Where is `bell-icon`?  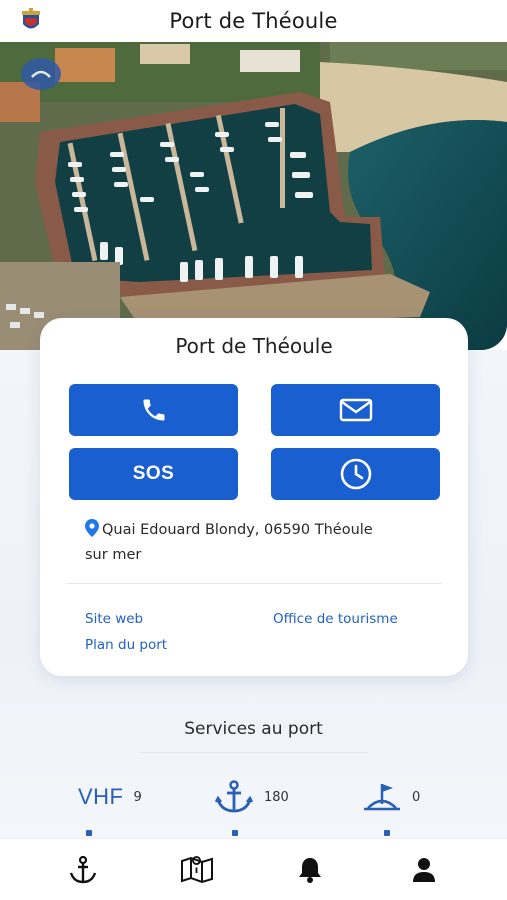
bell-icon is located at coordinates (310, 870).